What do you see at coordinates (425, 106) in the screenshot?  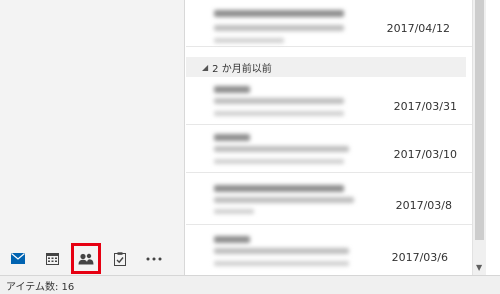 I see `message-date: 2017/03/31` at bounding box center [425, 106].